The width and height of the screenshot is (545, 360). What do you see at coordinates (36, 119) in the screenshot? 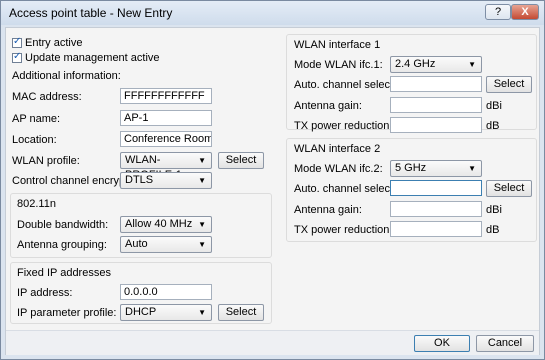
I see `ap-name-label: AP name:` at bounding box center [36, 119].